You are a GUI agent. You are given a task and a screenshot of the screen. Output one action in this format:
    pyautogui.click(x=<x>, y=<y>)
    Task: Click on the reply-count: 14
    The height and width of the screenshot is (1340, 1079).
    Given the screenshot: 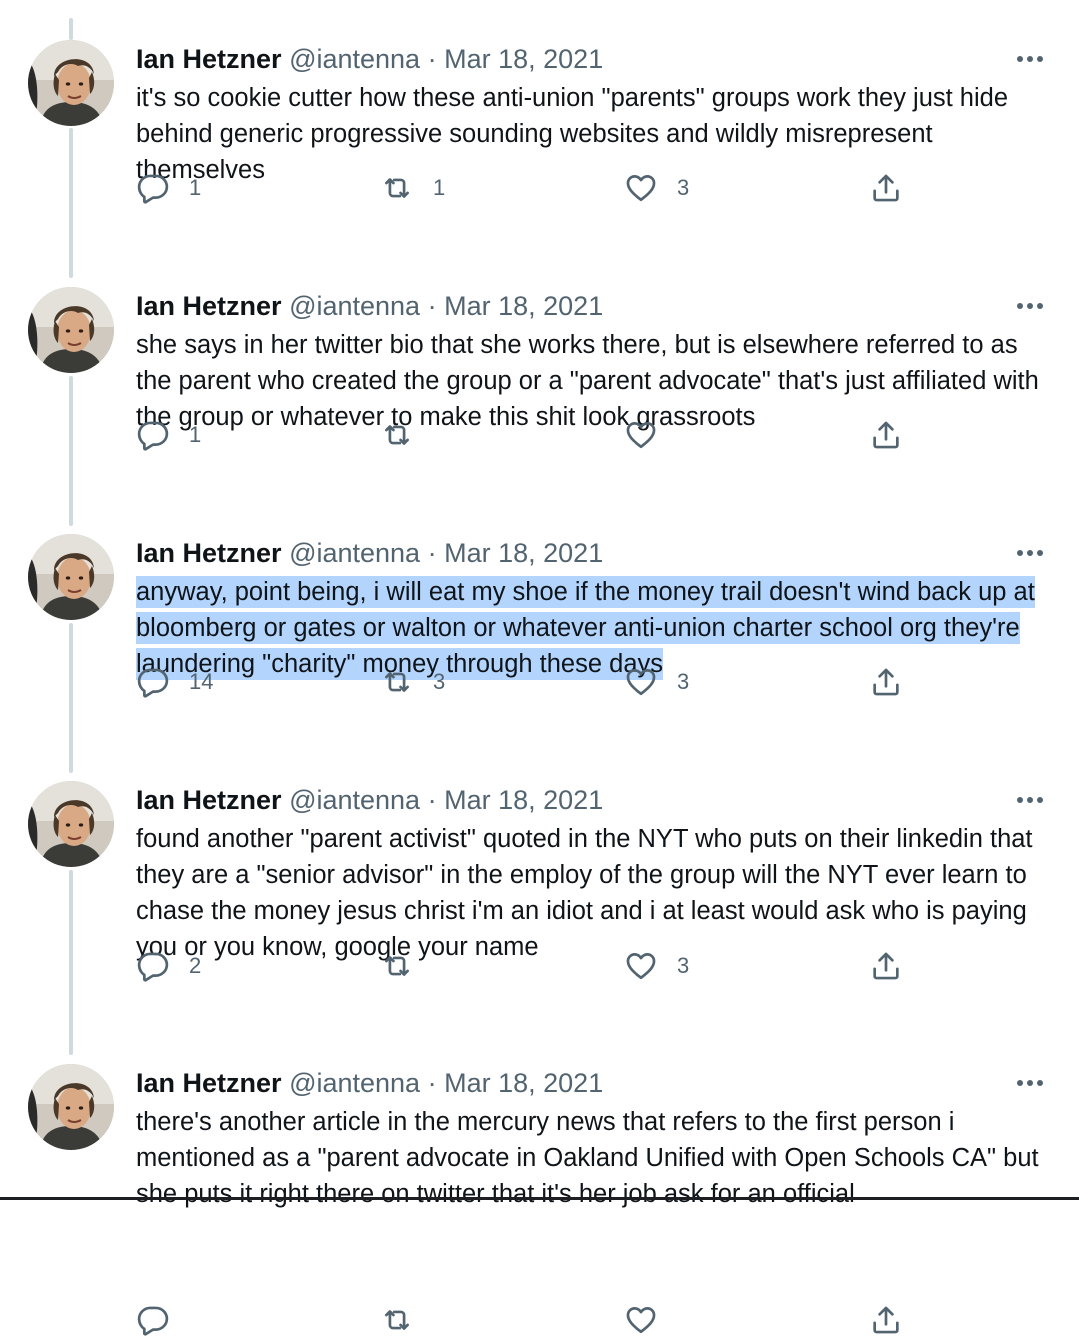 What is the action you would take?
    pyautogui.click(x=201, y=681)
    